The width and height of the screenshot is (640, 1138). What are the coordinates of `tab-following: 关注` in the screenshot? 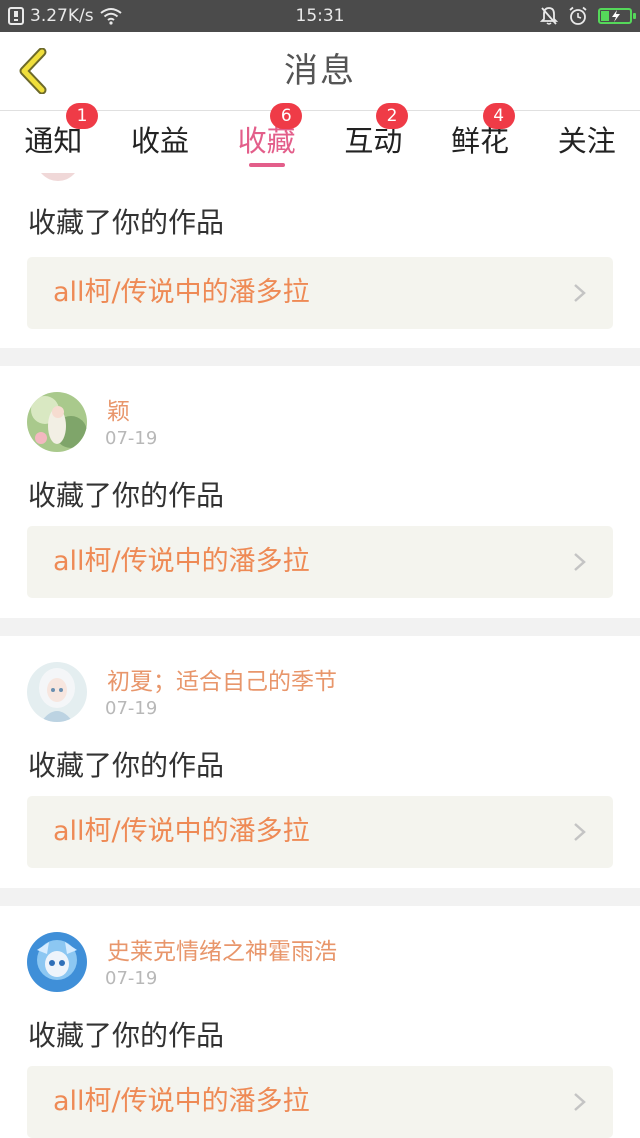 It's located at (586, 142).